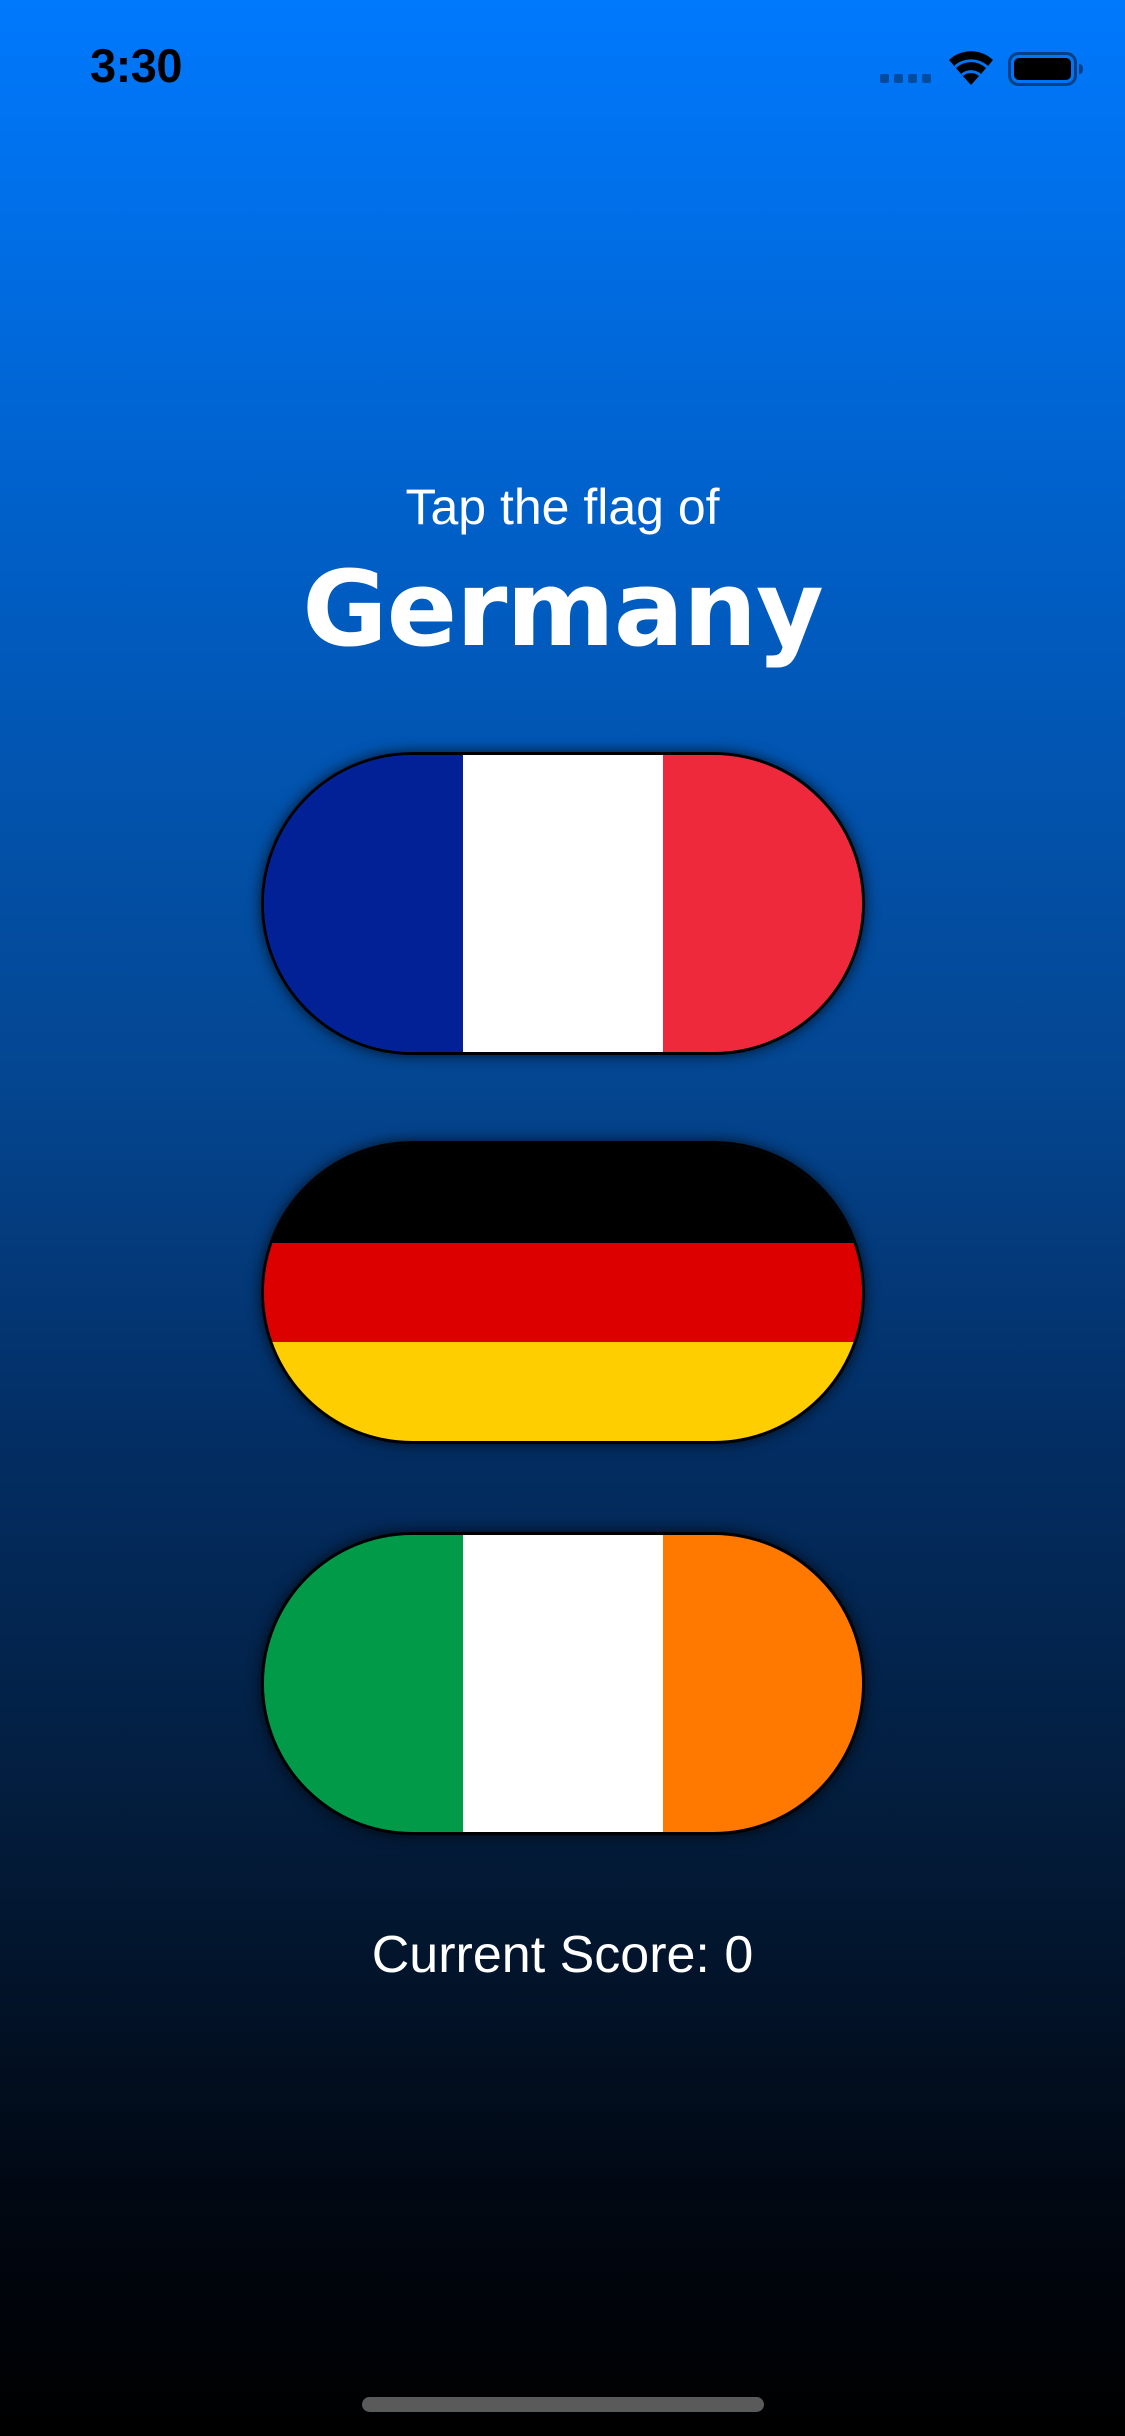 The height and width of the screenshot is (2436, 1125). I want to click on flag-stripe-orange, so click(762, 1683).